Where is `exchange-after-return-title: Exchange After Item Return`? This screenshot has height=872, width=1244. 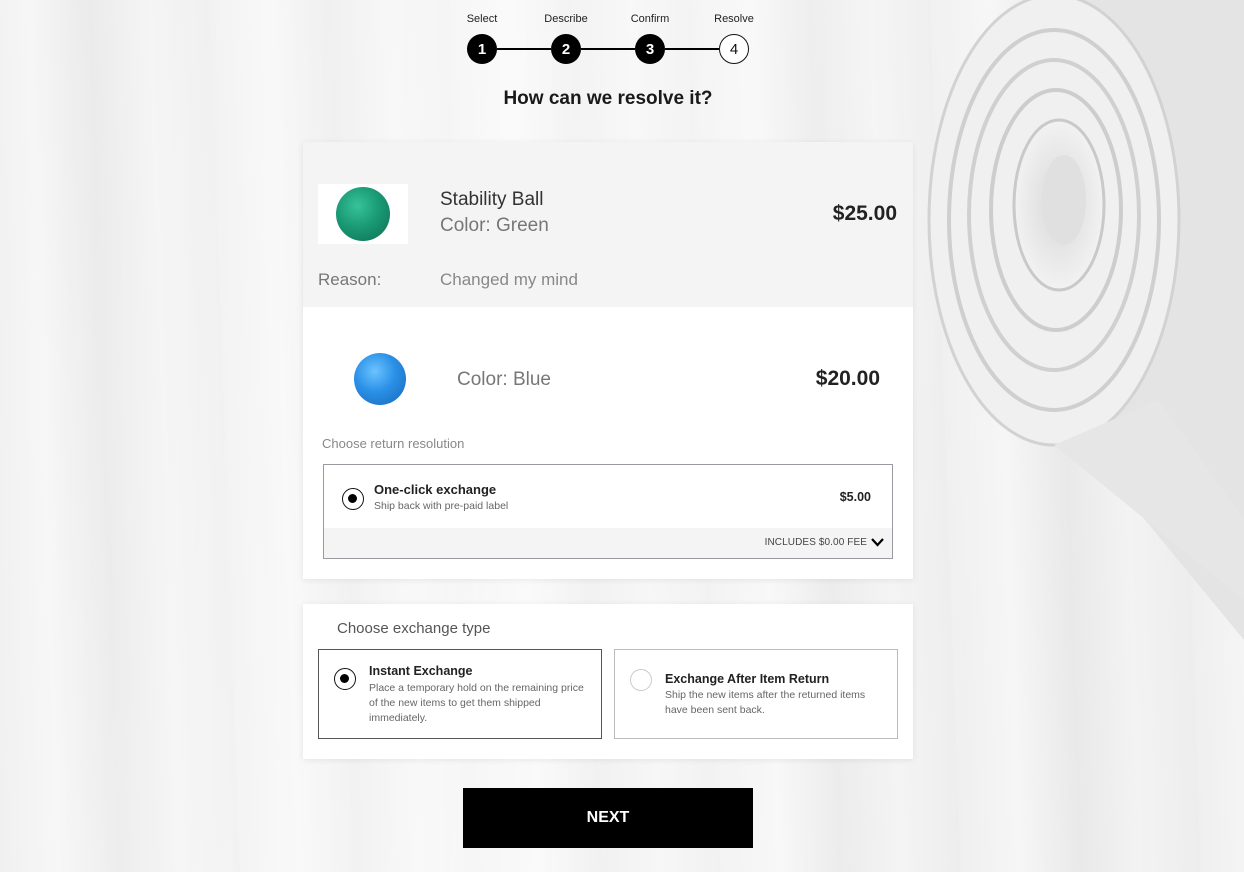
exchange-after-return-title: Exchange After Item Return is located at coordinates (747, 679).